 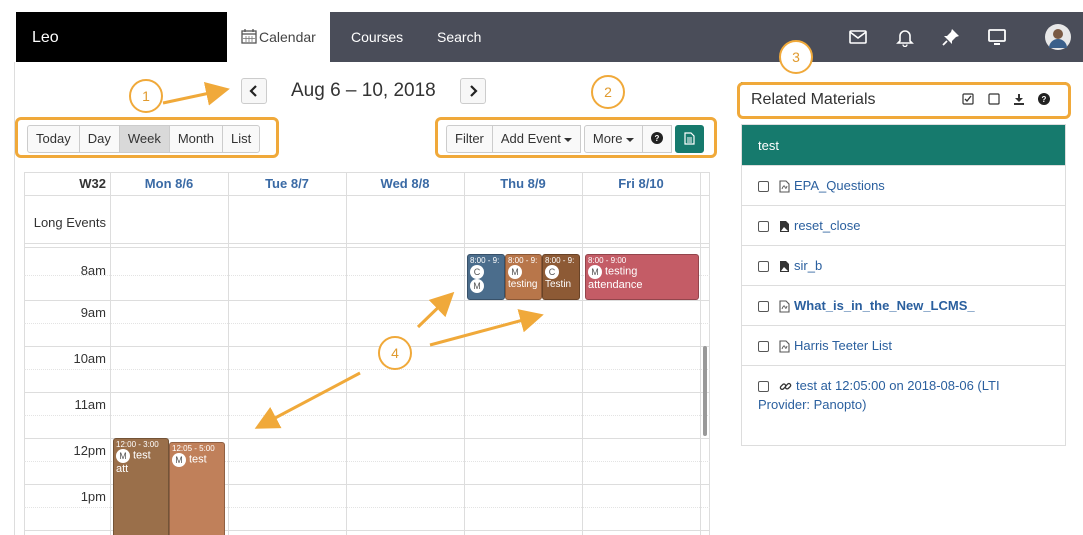 What do you see at coordinates (904, 100) in the screenshot?
I see `callout-box-related-materials` at bounding box center [904, 100].